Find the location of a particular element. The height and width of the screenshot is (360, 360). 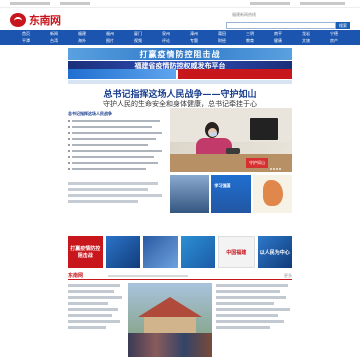

topic-tile: 中国福建 is located at coordinates (236, 252).